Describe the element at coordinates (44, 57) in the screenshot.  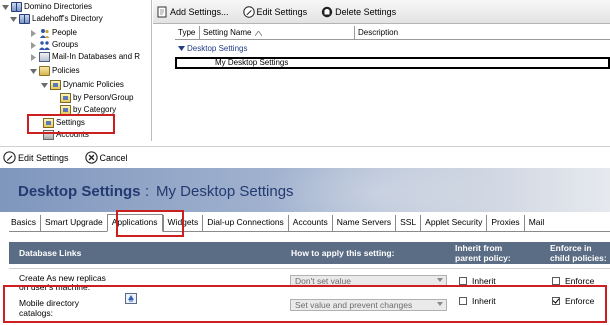
I see `mail-in-database-icon` at that location.